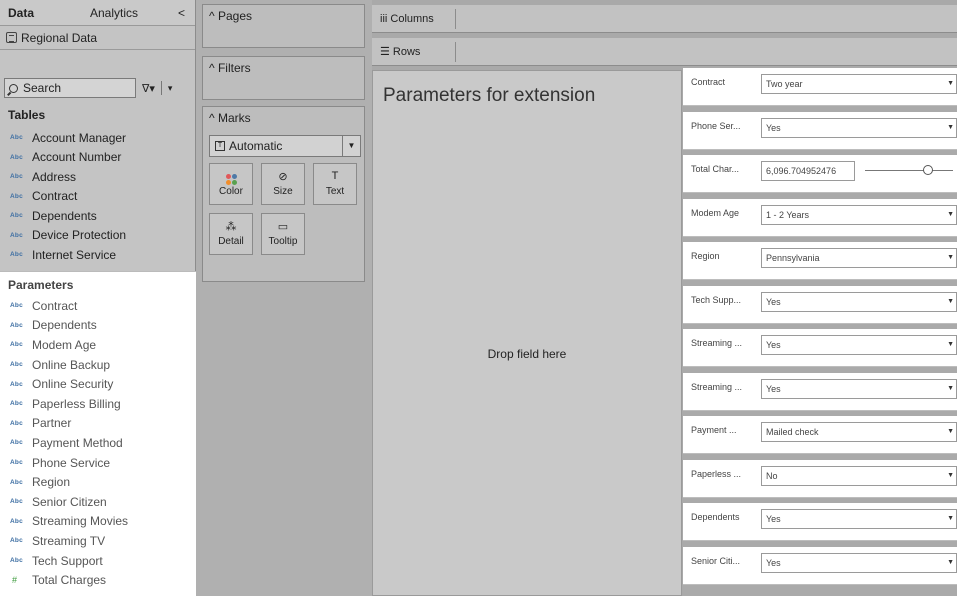 This screenshot has width=957, height=596. I want to click on tooltip-button: ▭ Tooltip, so click(283, 234).